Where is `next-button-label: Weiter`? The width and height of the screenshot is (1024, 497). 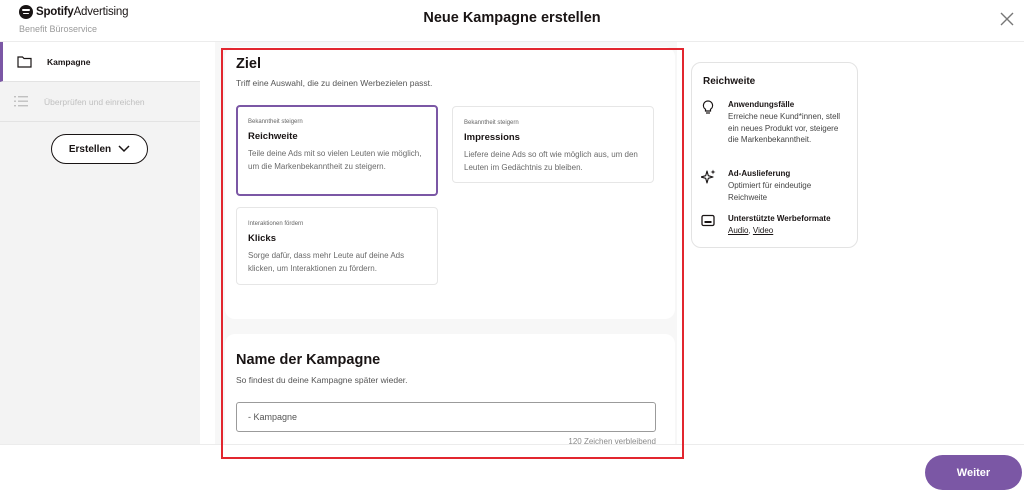
next-button-label: Weiter is located at coordinates (973, 472).